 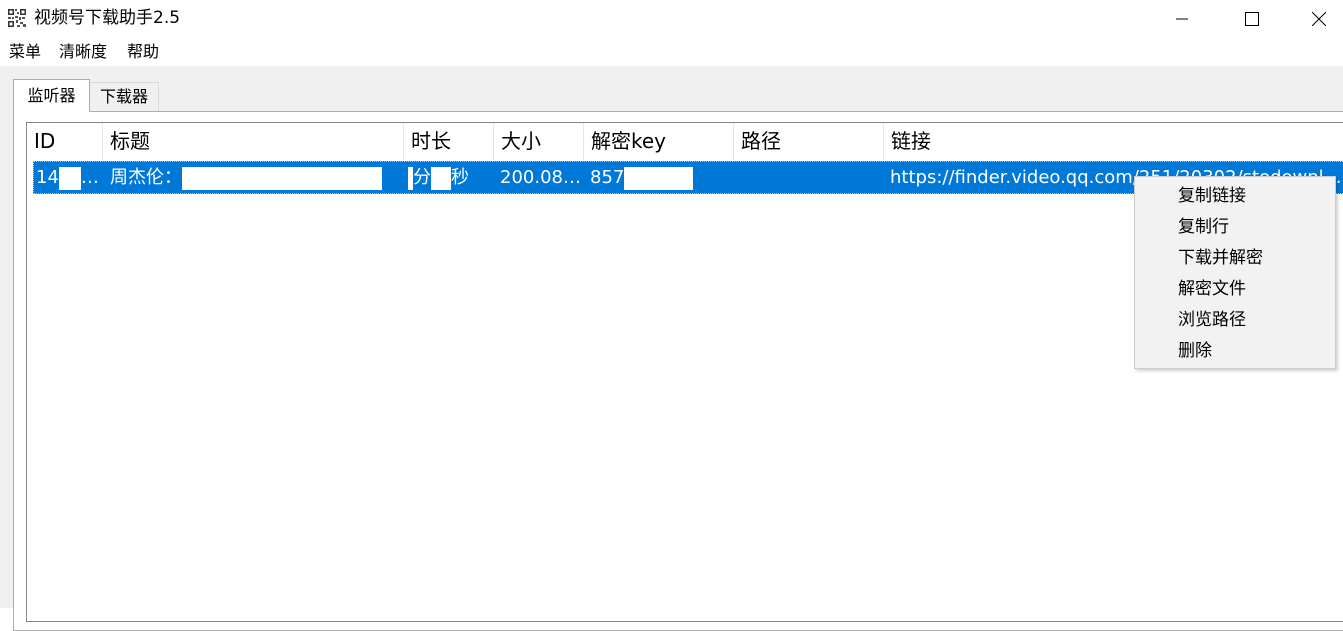 What do you see at coordinates (107, 18) in the screenshot?
I see `window-title: 视频号下载助手2.5` at bounding box center [107, 18].